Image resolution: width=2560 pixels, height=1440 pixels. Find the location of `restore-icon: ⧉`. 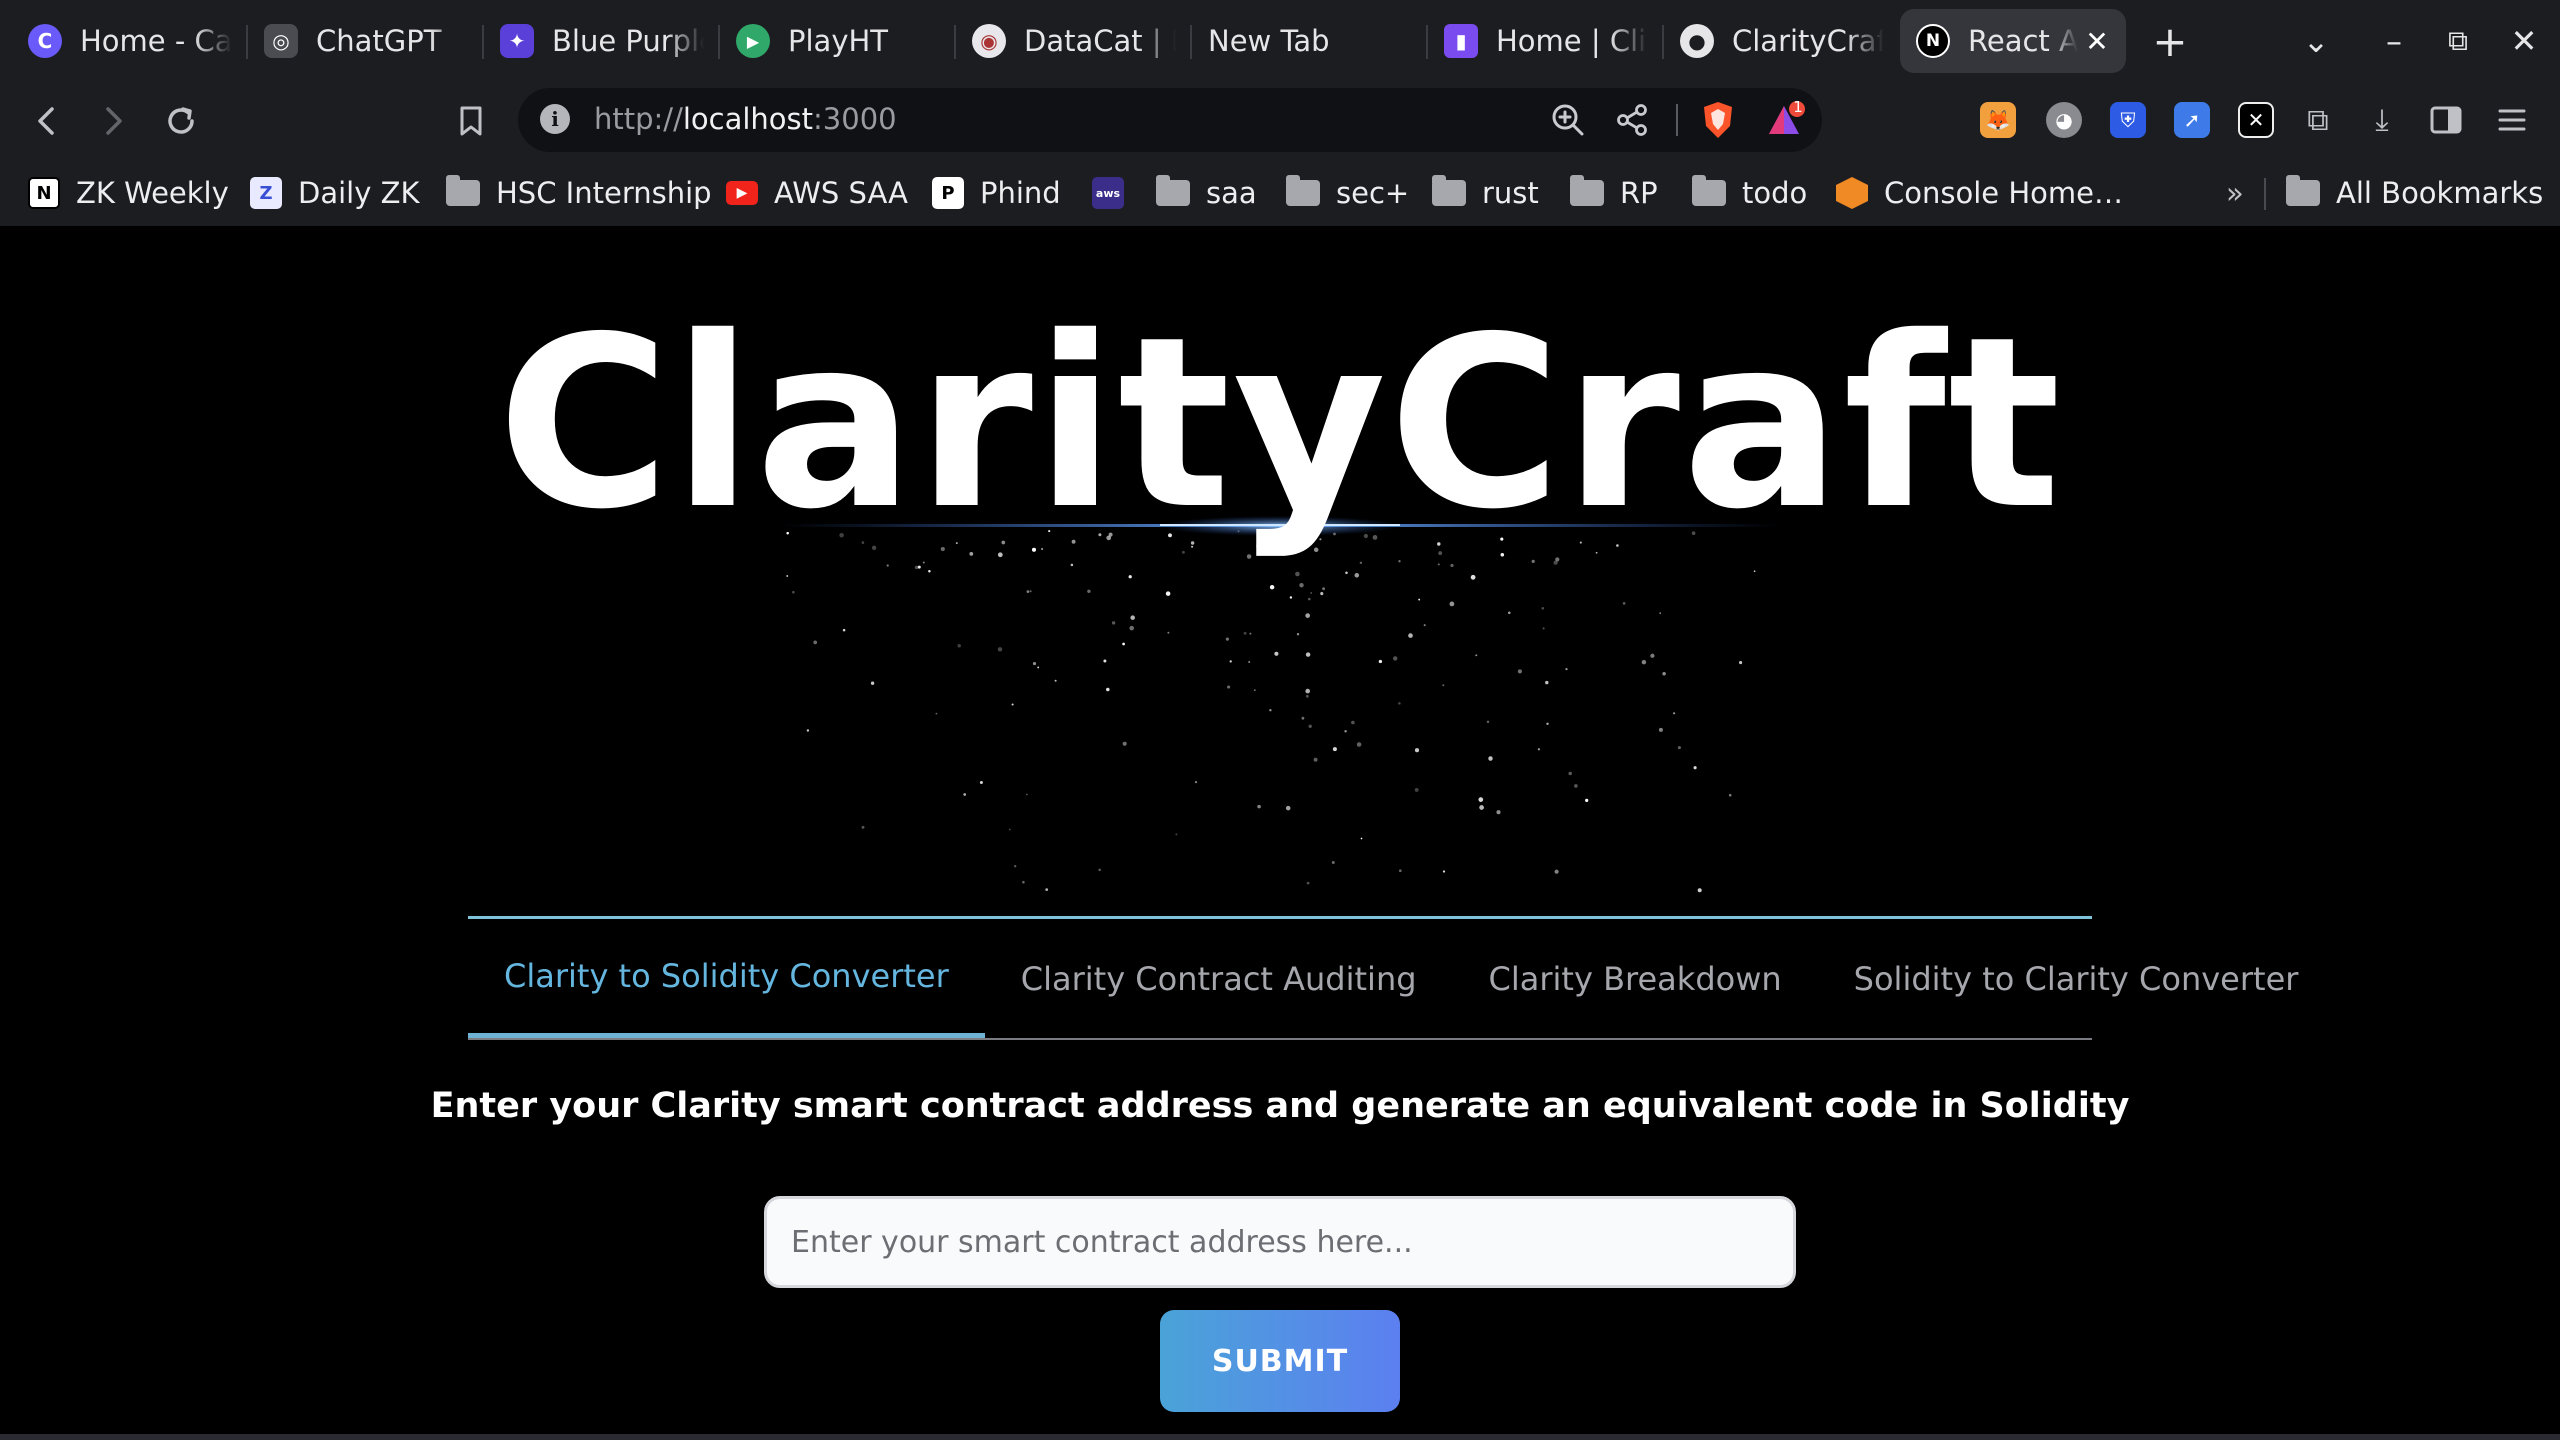

restore-icon: ⧉ is located at coordinates (2458, 41).